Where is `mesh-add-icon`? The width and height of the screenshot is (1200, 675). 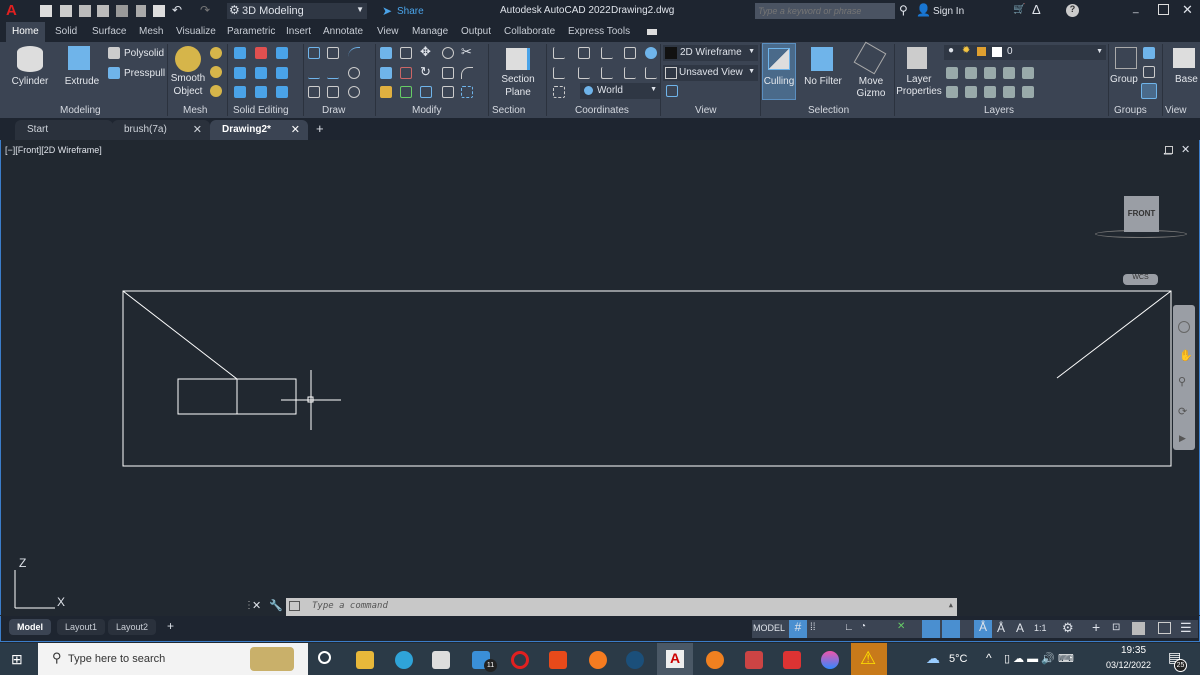 mesh-add-icon is located at coordinates (216, 53).